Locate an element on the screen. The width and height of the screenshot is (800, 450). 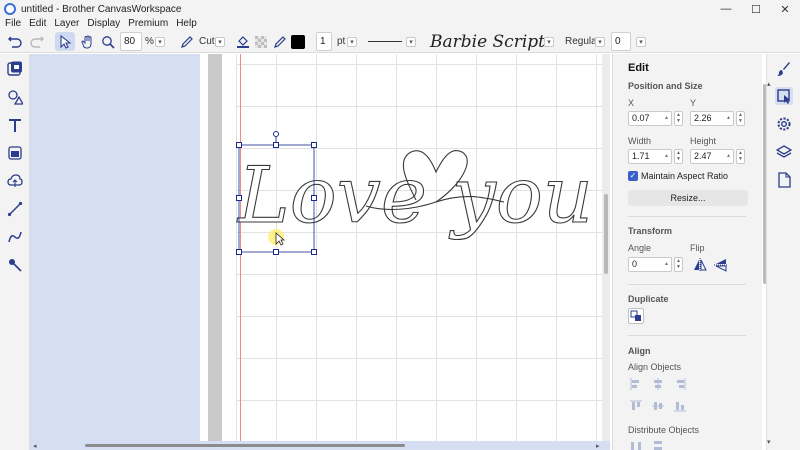
flip-vertical-button is located at coordinates (721, 265).